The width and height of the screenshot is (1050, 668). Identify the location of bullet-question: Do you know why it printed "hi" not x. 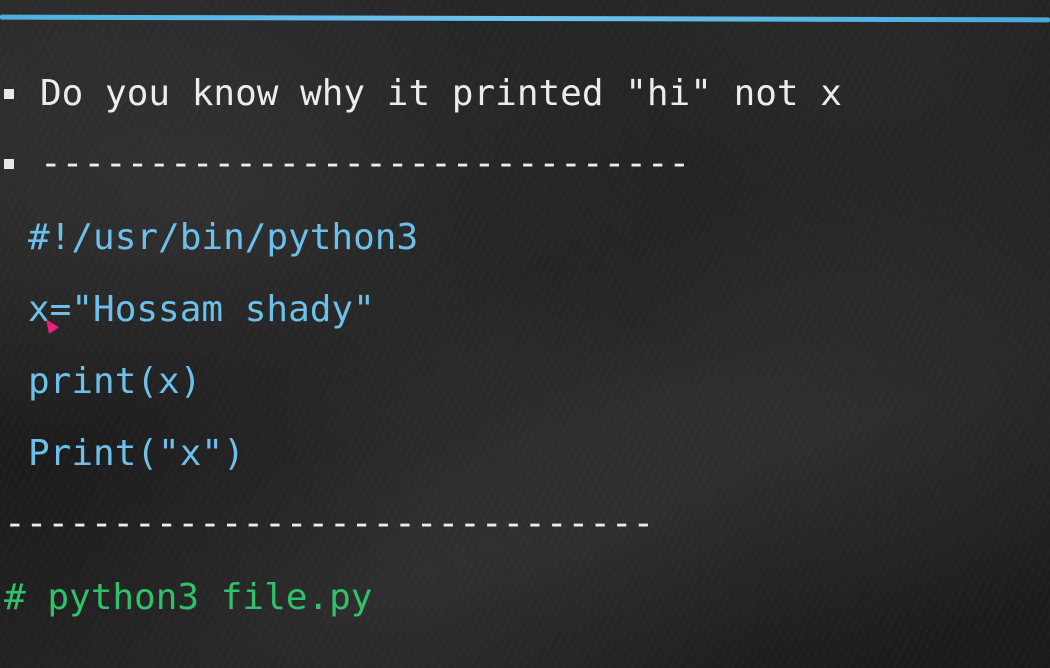
(423, 94).